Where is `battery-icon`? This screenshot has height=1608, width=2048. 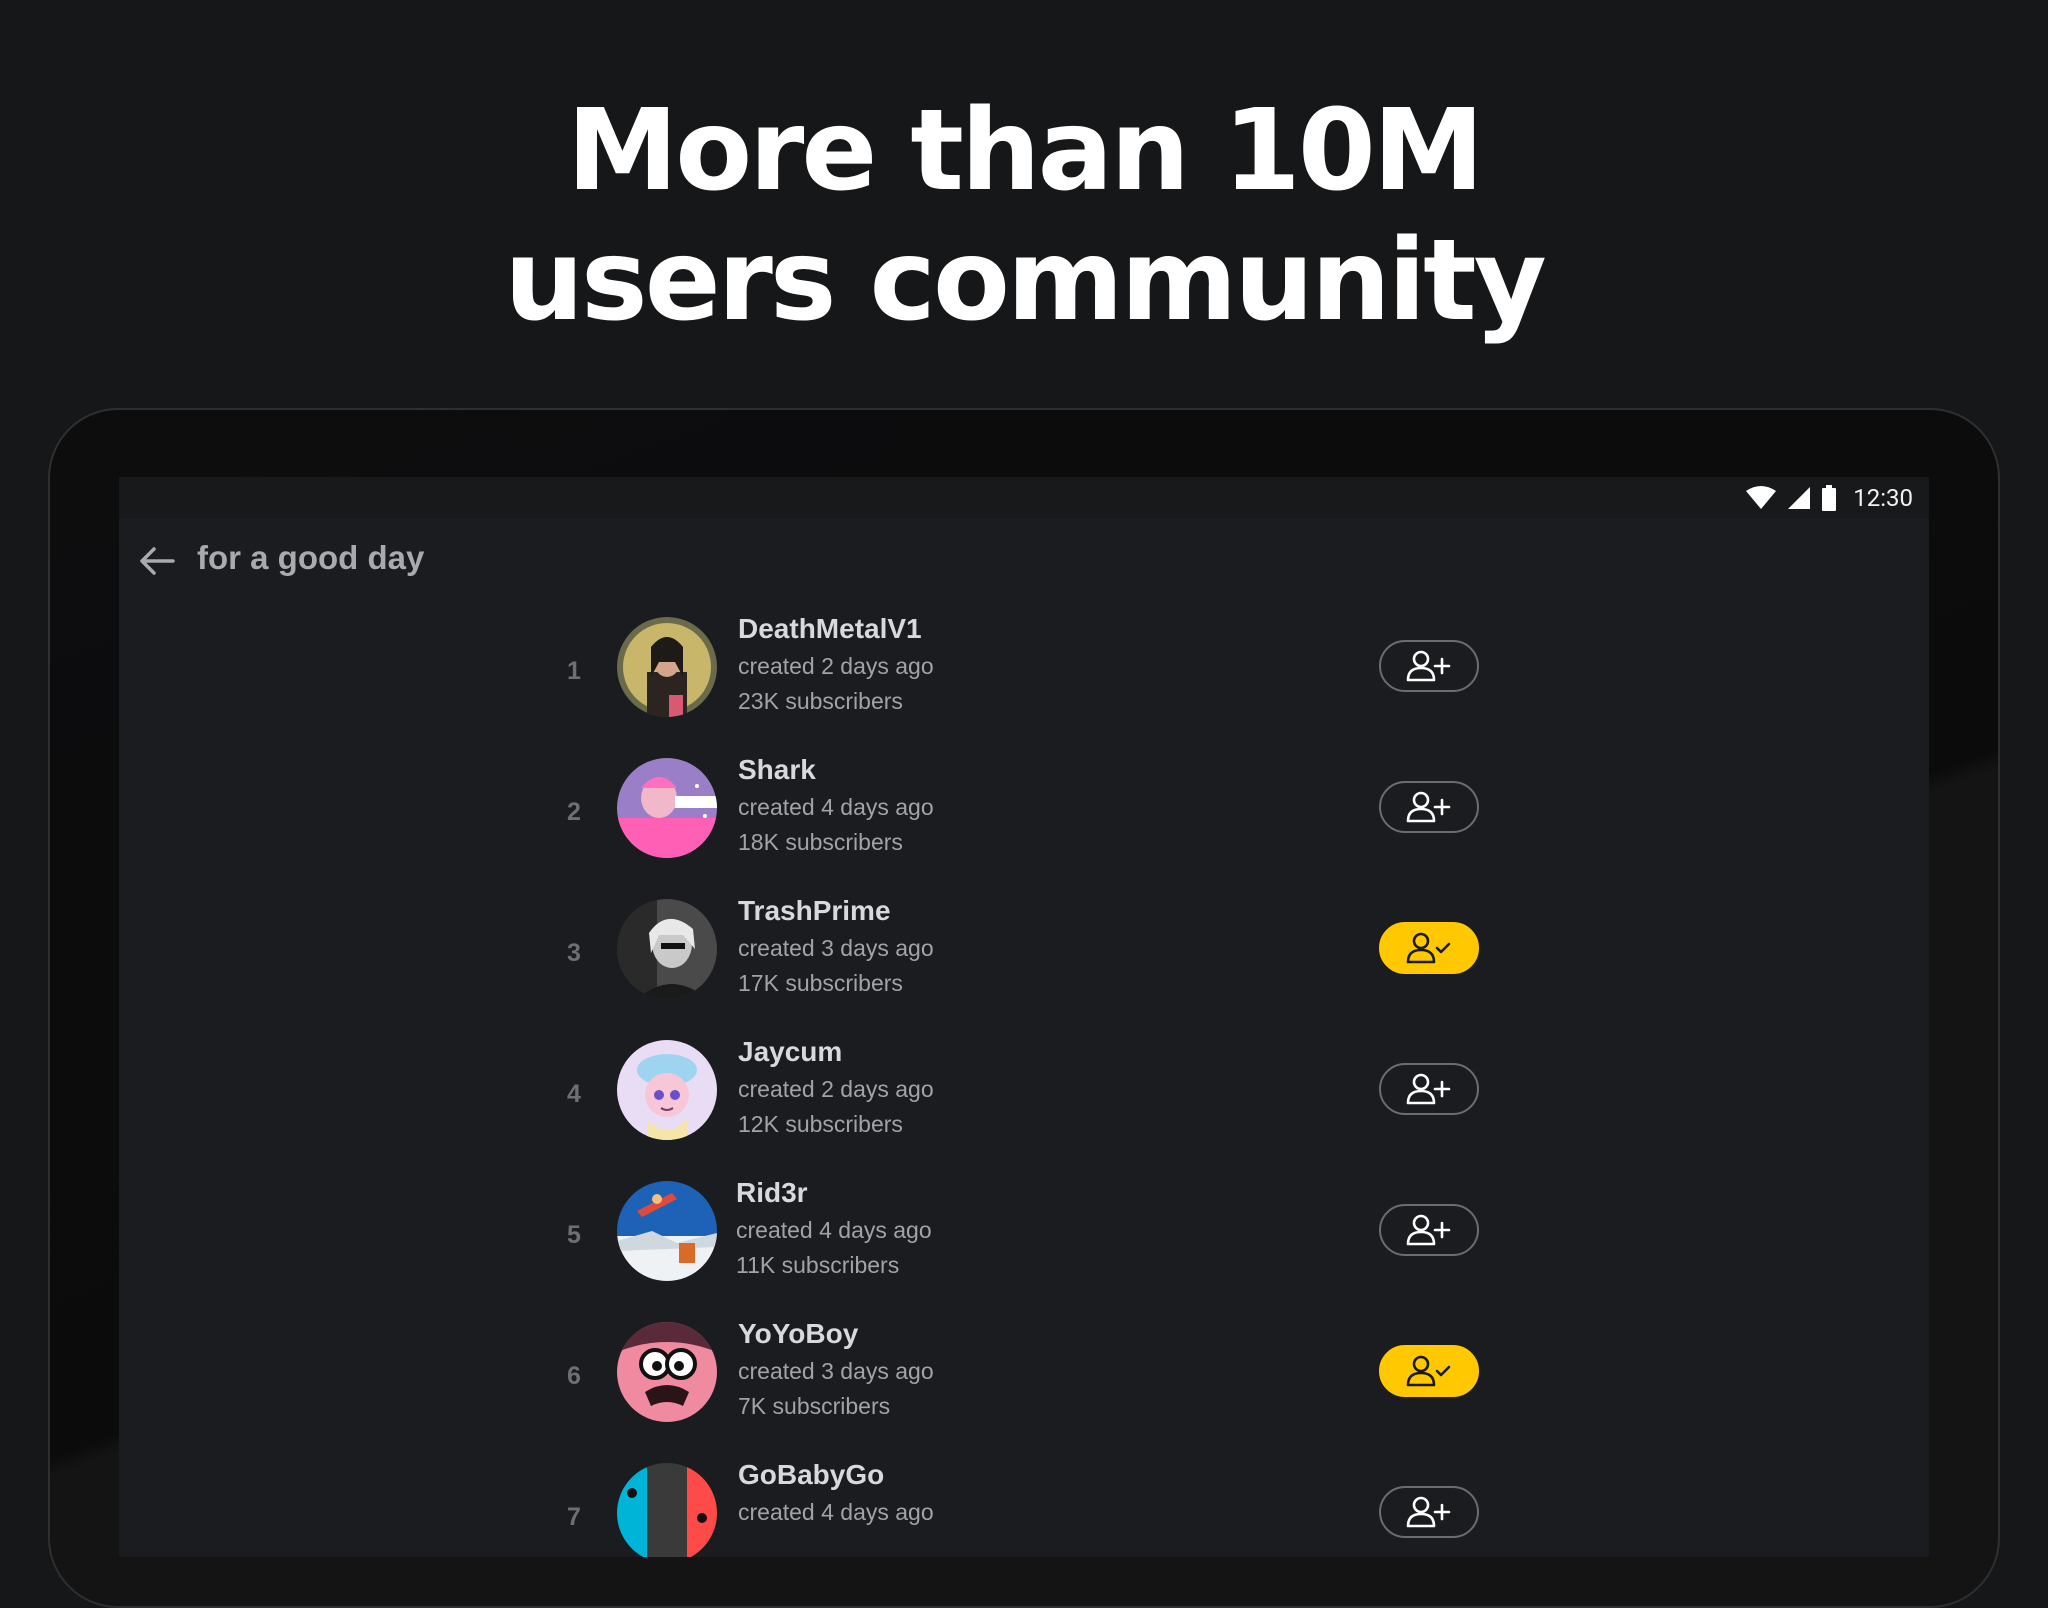 battery-icon is located at coordinates (1829, 498).